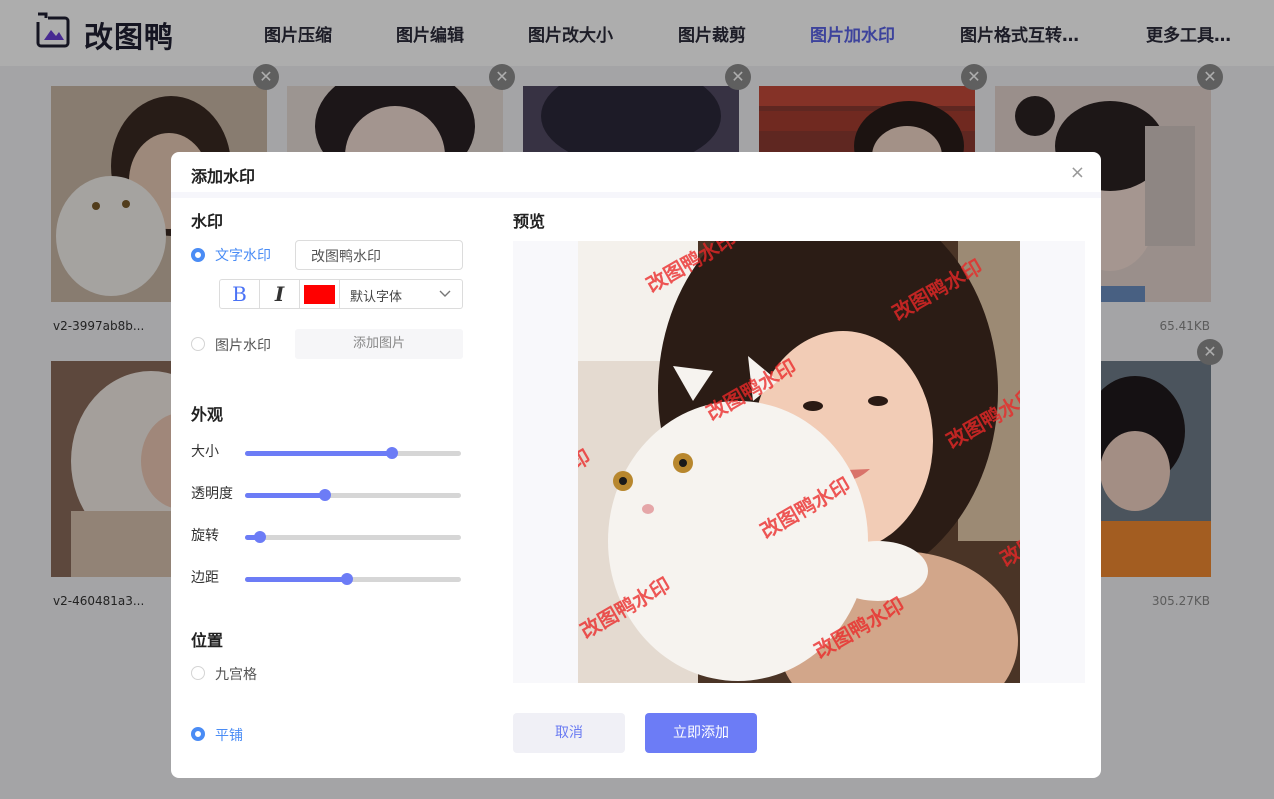  Describe the element at coordinates (379, 344) in the screenshot. I see `add-image-button: 添加图片` at that location.